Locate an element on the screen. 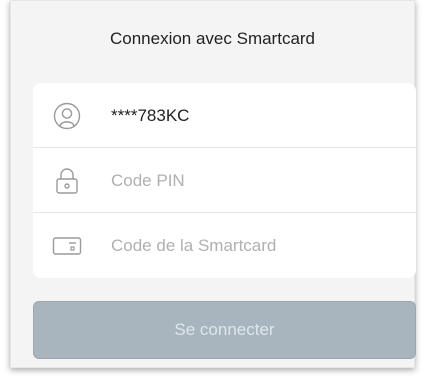 The height and width of the screenshot is (379, 427). page-title: Connexion avec Smartcard is located at coordinates (212, 38).